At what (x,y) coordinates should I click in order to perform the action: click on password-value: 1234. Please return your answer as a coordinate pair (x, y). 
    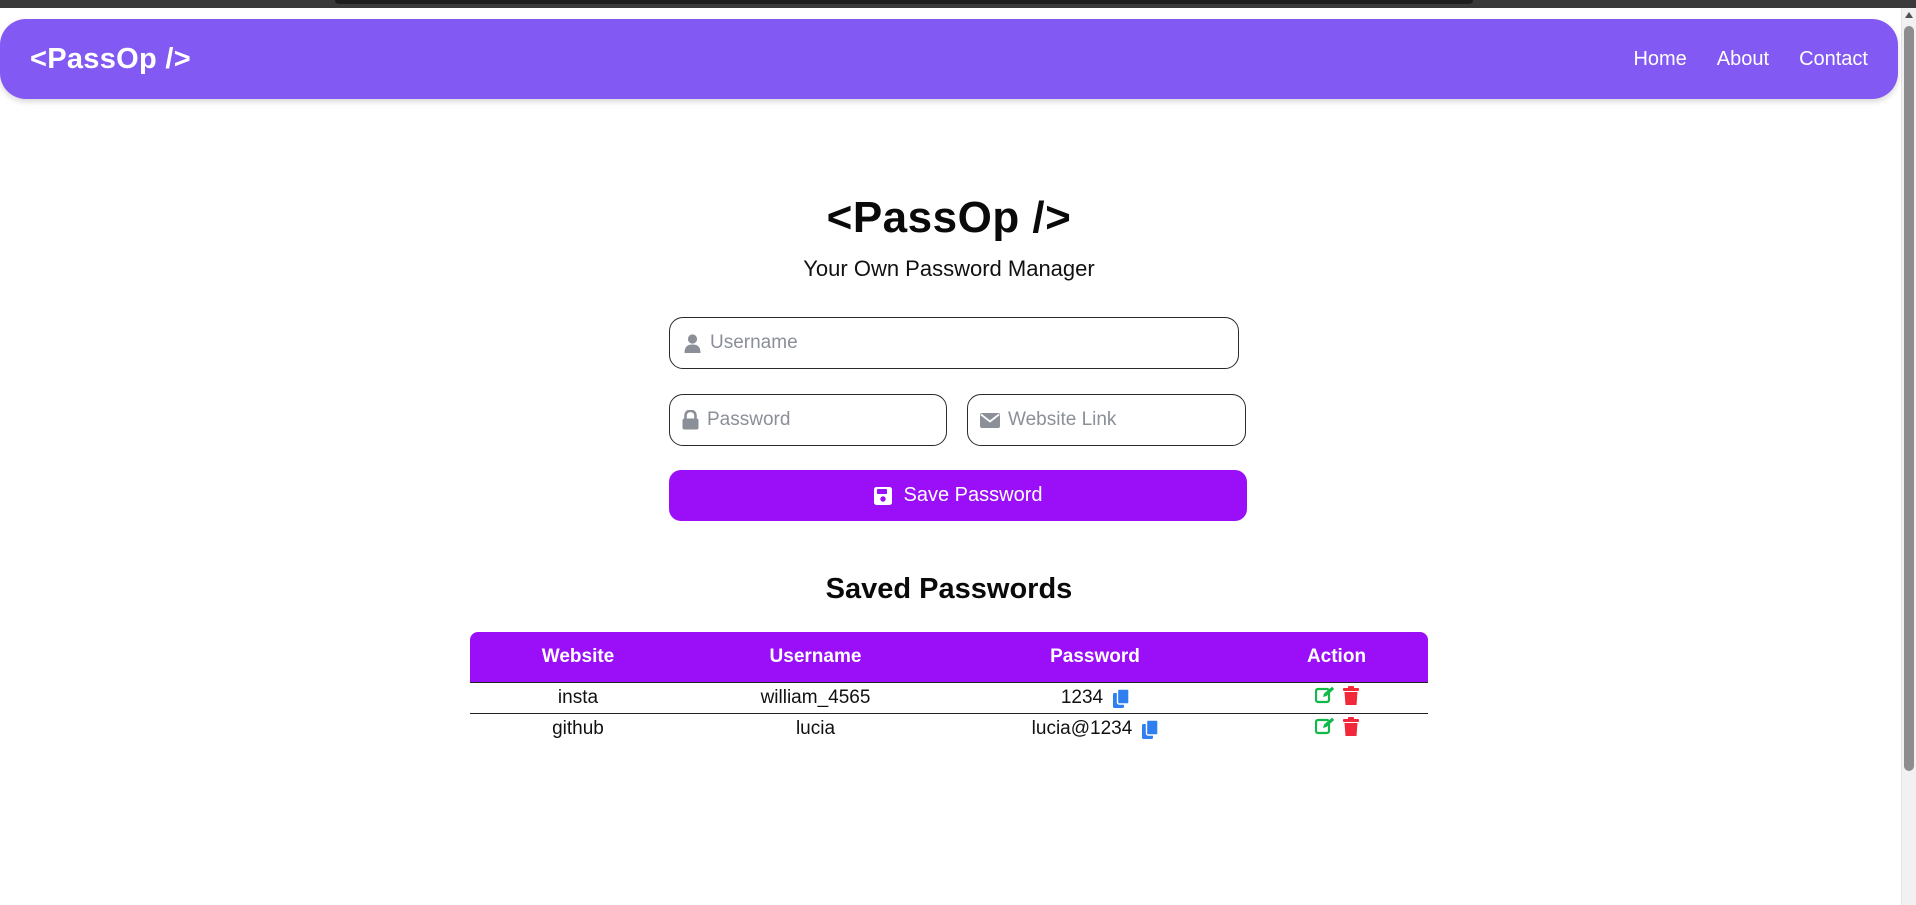
    Looking at the image, I should click on (1082, 697).